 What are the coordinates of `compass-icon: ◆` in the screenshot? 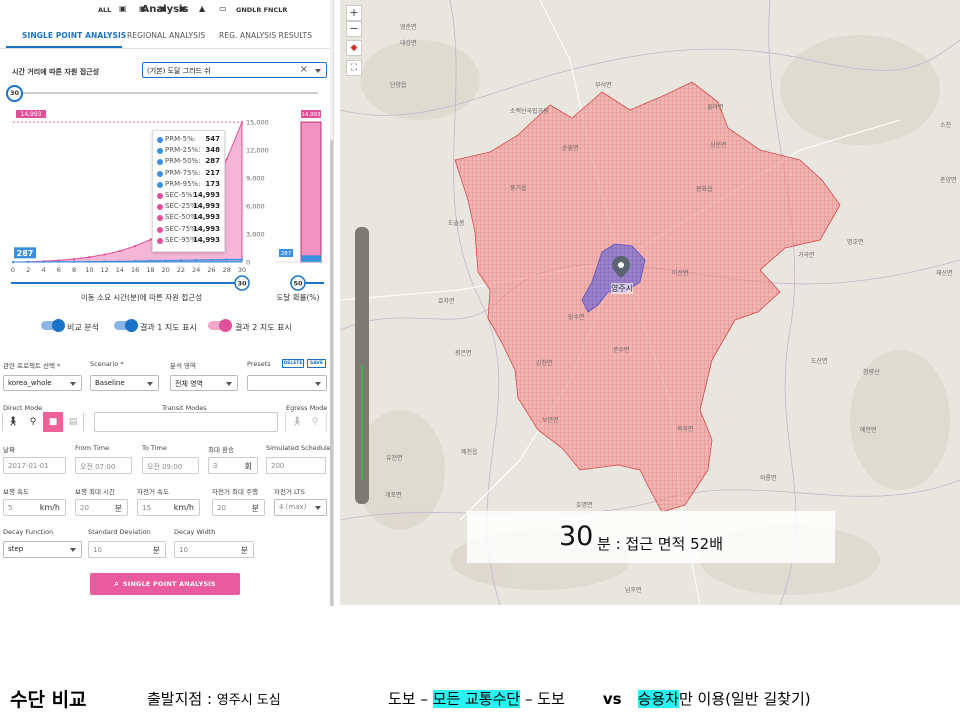 It's located at (354, 48).